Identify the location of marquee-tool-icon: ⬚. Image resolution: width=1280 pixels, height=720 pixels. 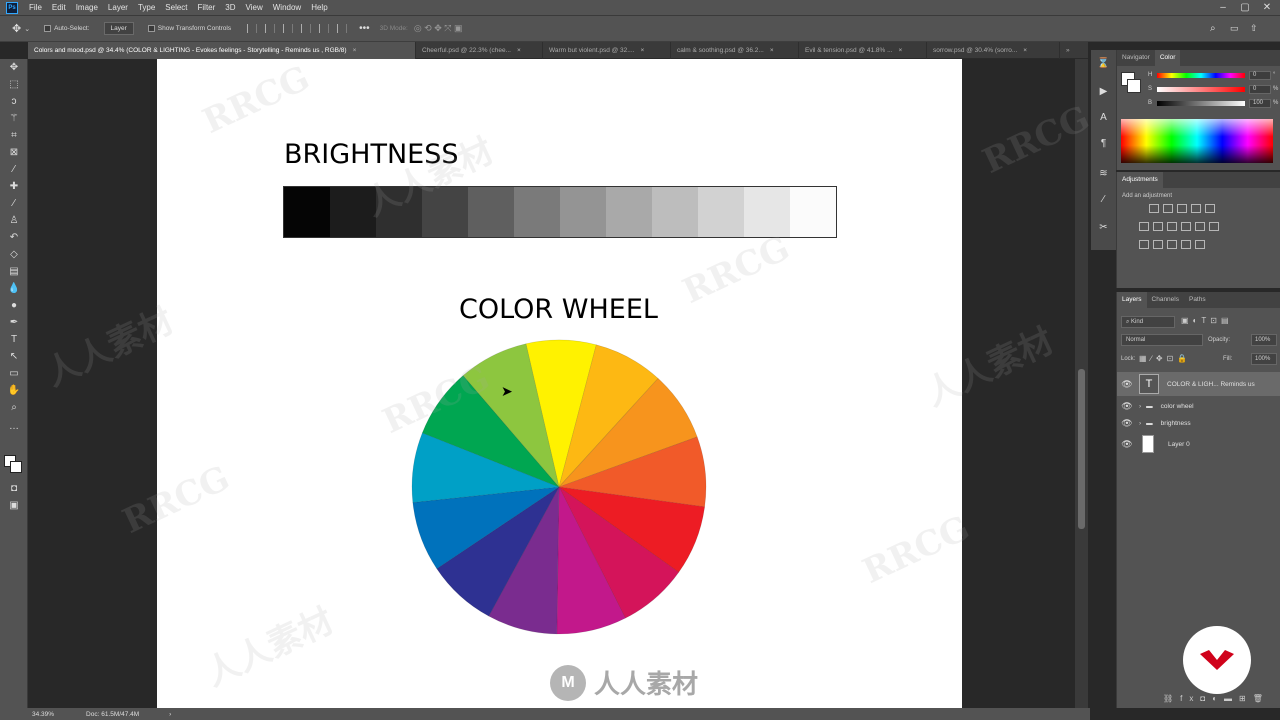
(14, 85).